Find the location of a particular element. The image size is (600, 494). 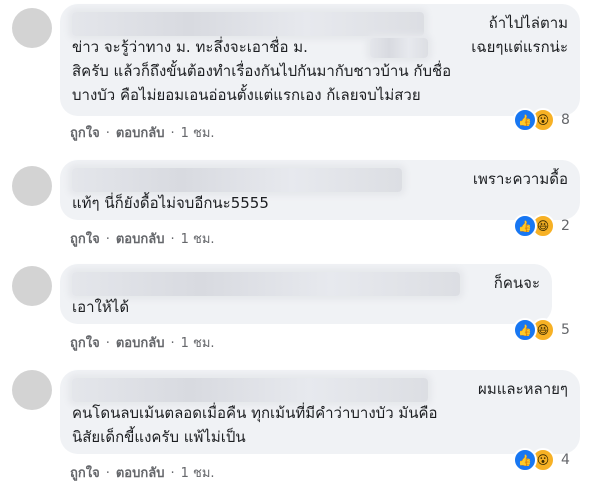

reaction-count: 8 is located at coordinates (565, 120).